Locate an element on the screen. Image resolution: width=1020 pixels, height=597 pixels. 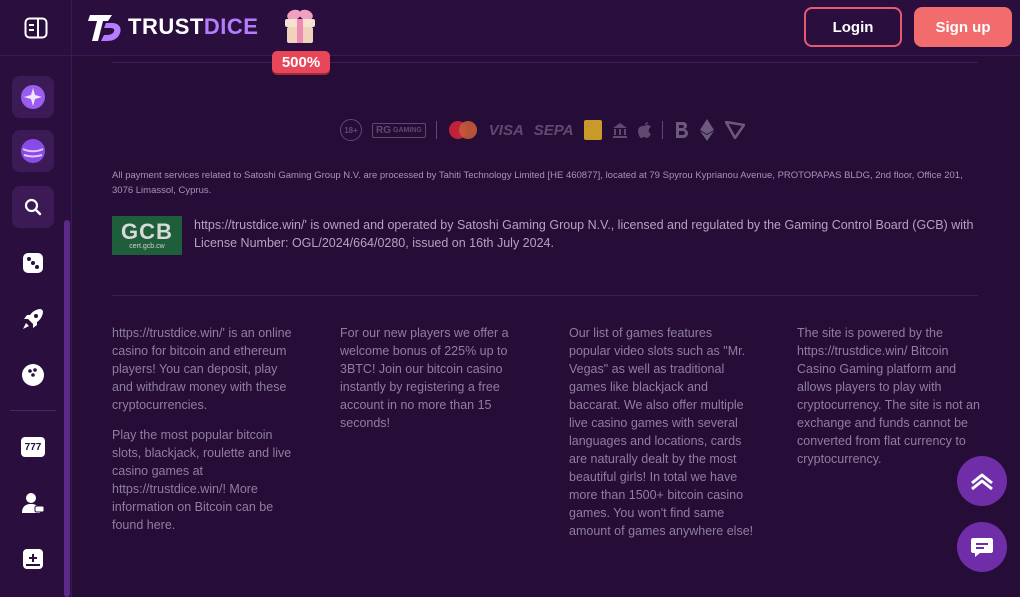
sparkle-orb-icon is located at coordinates (33, 97).